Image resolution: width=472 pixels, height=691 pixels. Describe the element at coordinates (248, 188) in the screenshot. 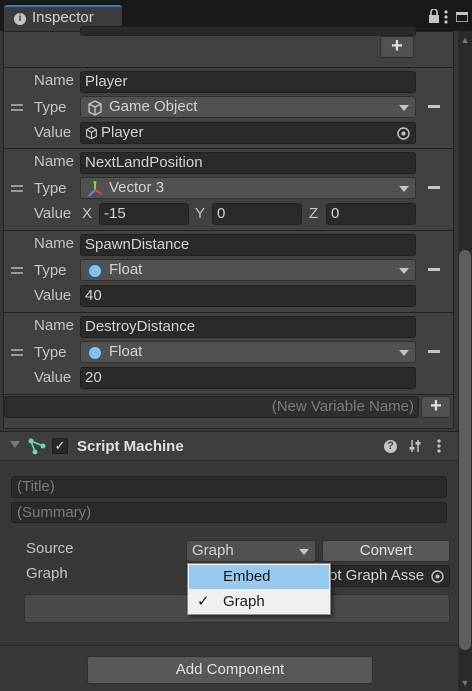

I see `type-dropdown: Vector 3` at that location.